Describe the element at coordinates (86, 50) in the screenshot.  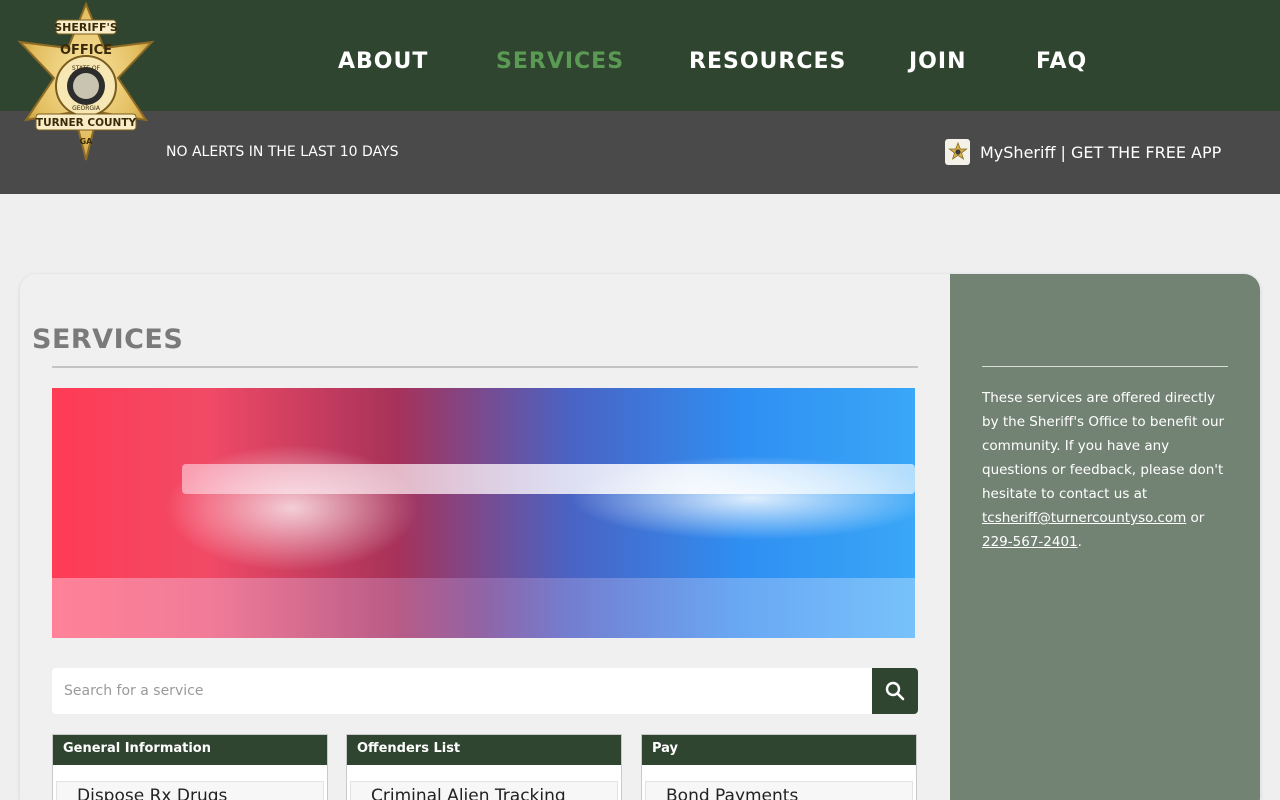
I see `logo-line-2: OFFICE` at that location.